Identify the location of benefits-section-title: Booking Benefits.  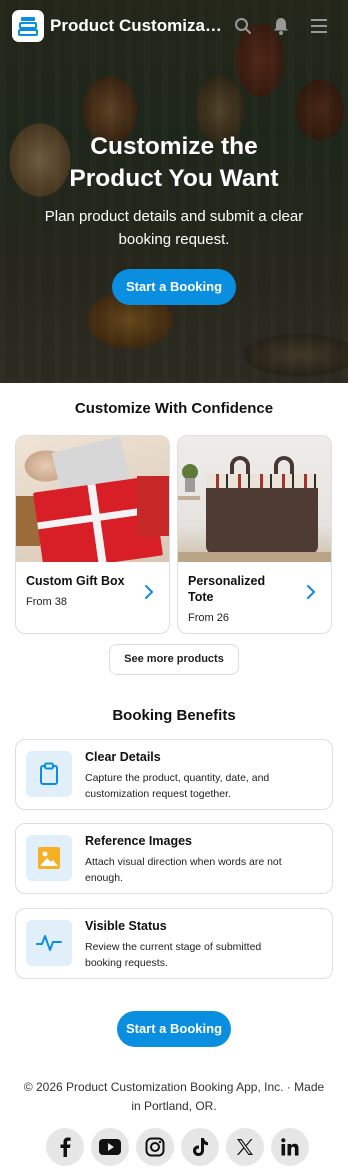
(174, 715).